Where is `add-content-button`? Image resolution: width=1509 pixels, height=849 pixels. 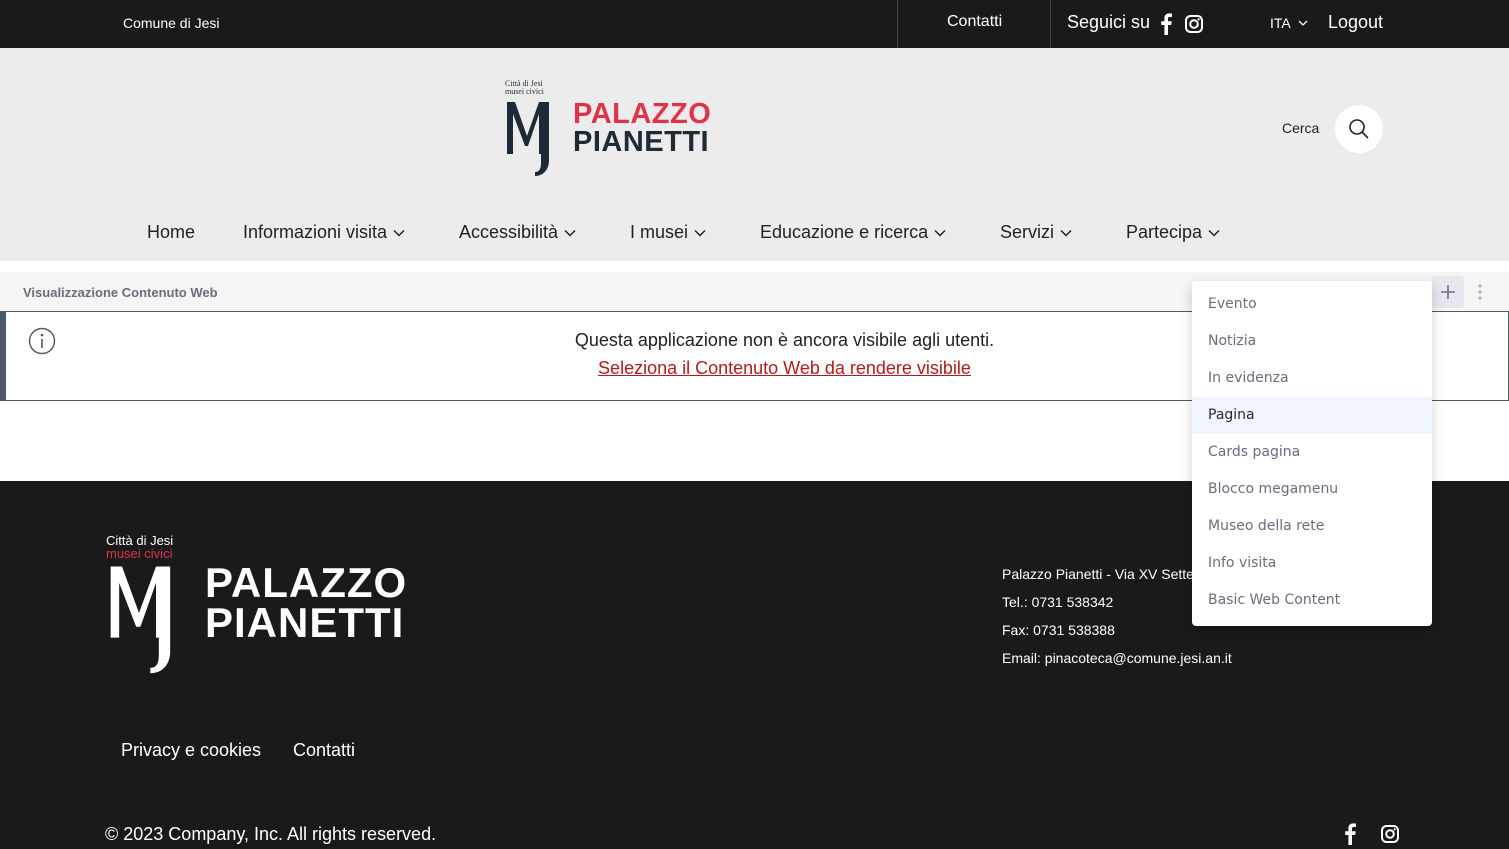
add-content-button is located at coordinates (1448, 292).